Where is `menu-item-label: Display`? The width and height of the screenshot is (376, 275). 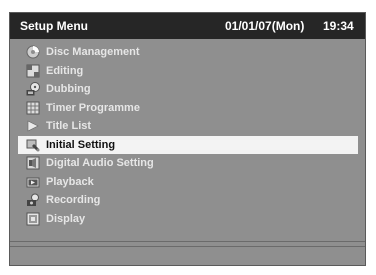
menu-item-label: Display is located at coordinates (66, 218).